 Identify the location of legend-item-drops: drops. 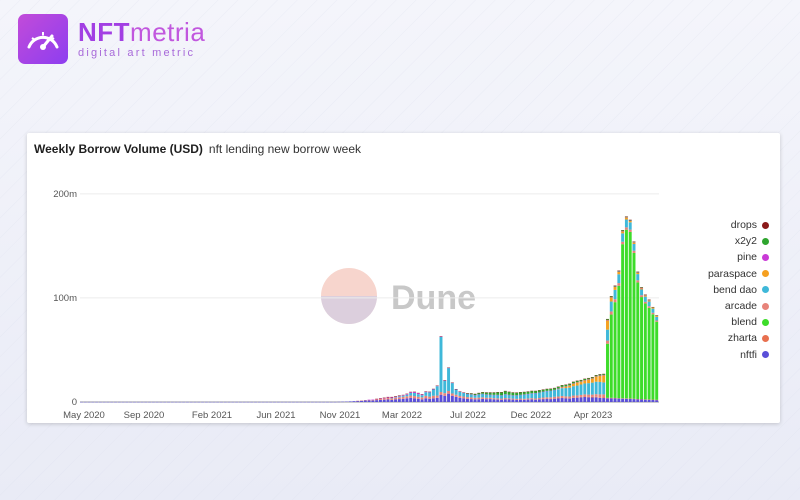
(734, 225).